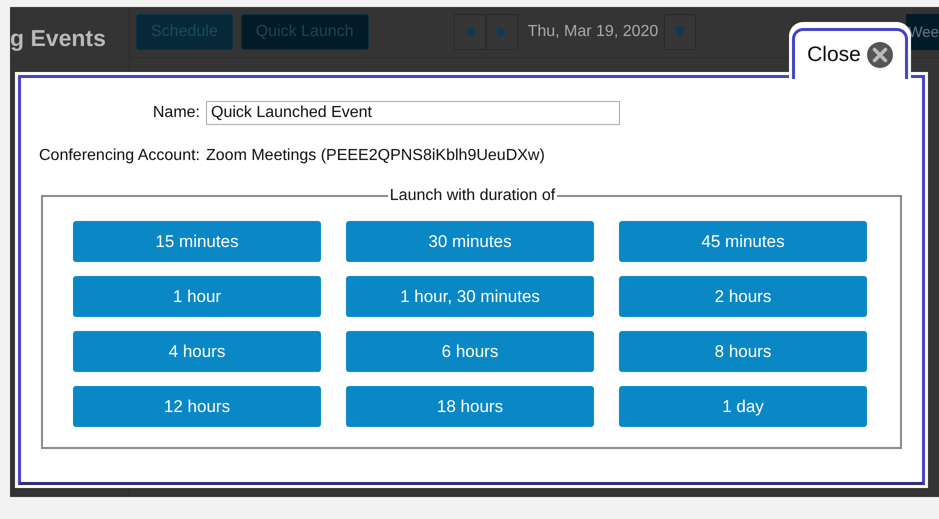 Image resolution: width=939 pixels, height=519 pixels. What do you see at coordinates (593, 32) in the screenshot?
I see `date-label: Thu, Mar 19, 2020` at bounding box center [593, 32].